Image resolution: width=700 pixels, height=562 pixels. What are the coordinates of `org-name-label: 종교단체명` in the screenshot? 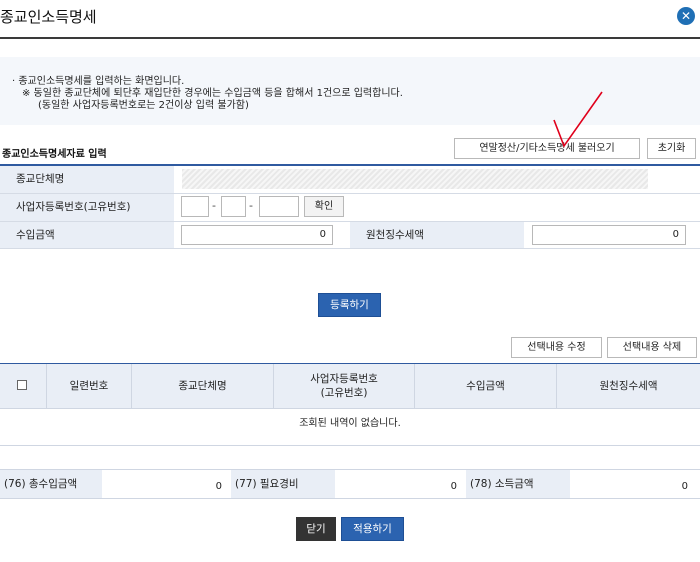 It's located at (87, 179).